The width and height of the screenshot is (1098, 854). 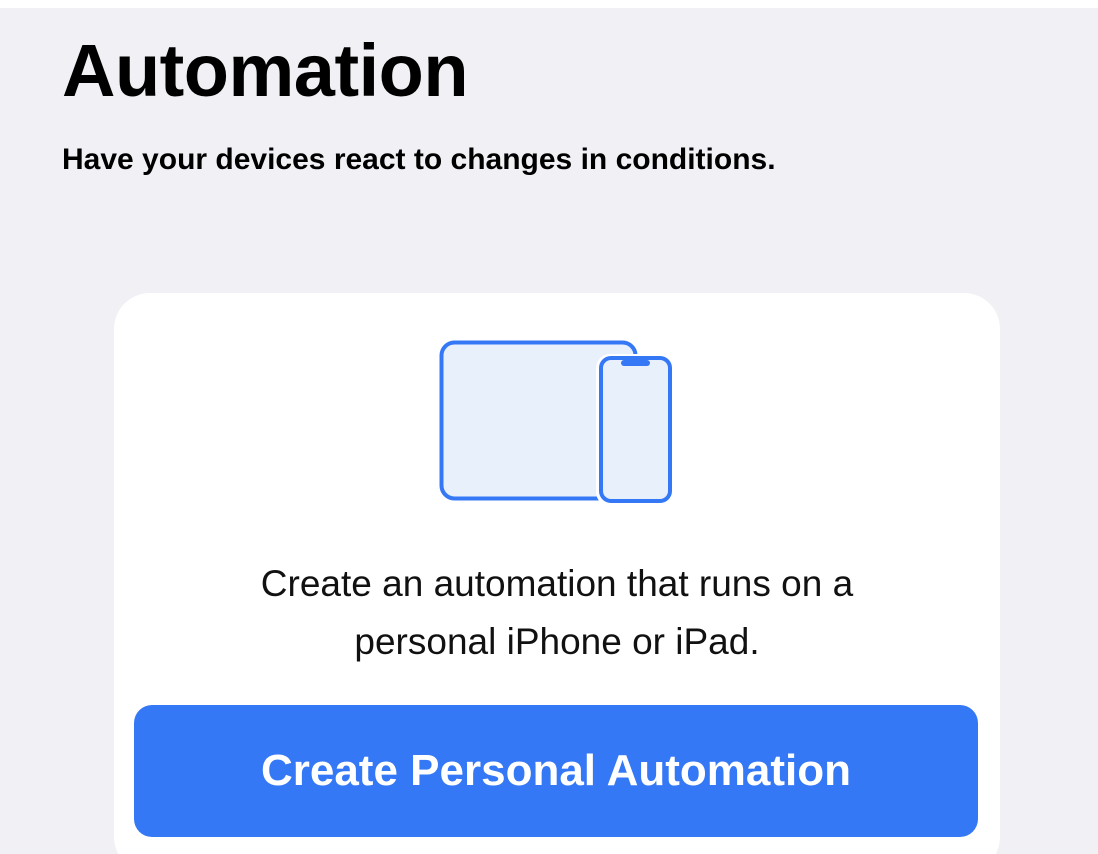 I want to click on ipad-and-iphone-icon, so click(x=558, y=425).